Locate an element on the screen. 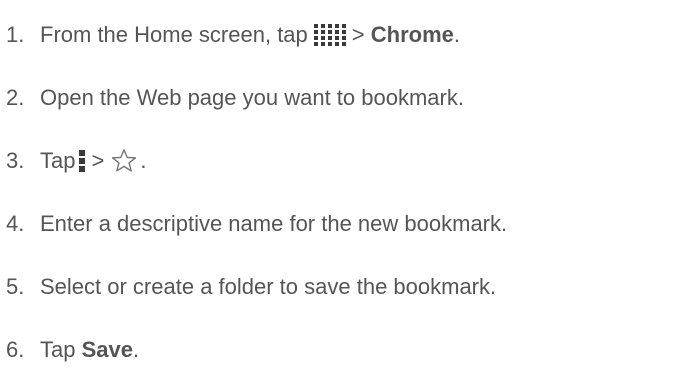 This screenshot has width=681, height=385. step-number: 6. is located at coordinates (15, 349).